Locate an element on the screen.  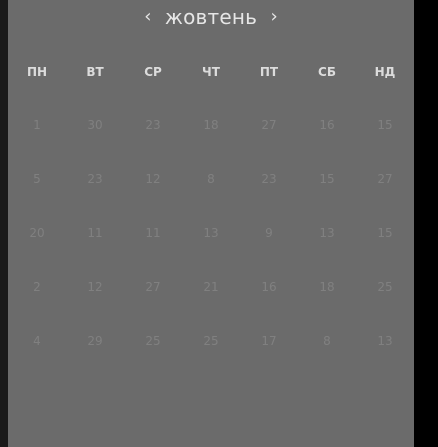
weekday-tue: ВТ is located at coordinates (95, 72).